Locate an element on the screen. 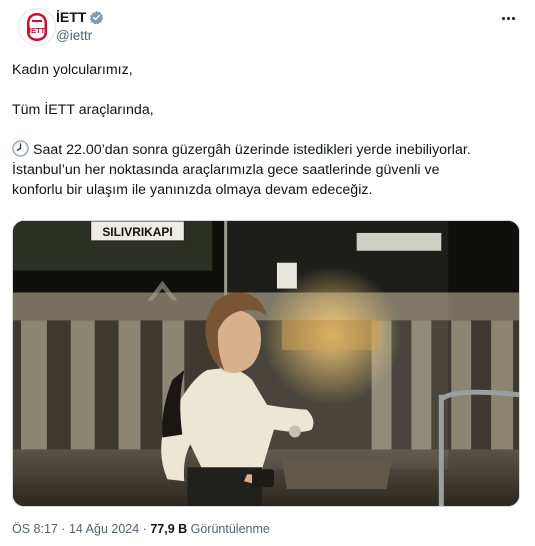  iett-logo-icon: İETT is located at coordinates (37, 27).